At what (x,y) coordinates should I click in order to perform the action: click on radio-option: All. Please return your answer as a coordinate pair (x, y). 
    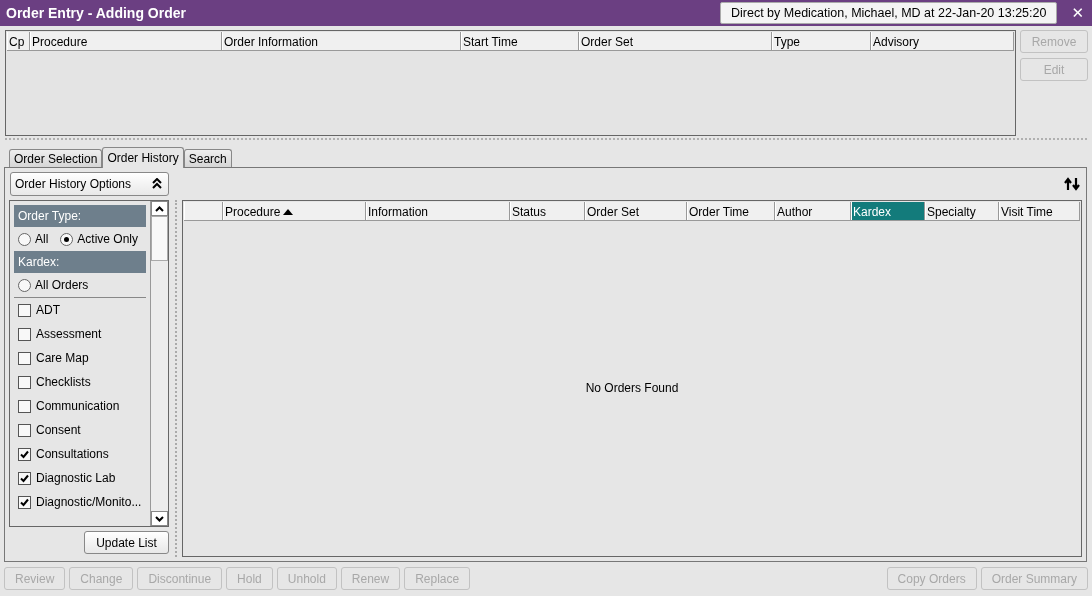
    Looking at the image, I should click on (33, 239).